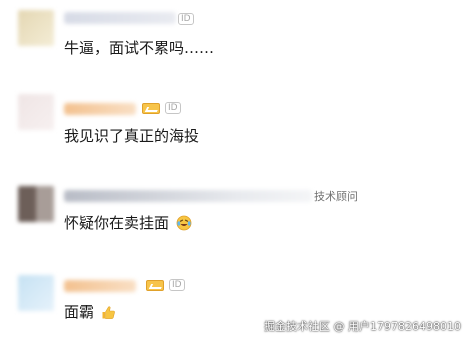  Describe the element at coordinates (362, 326) in the screenshot. I see `watermark: 掘金技术社区 @ 用户1797826498010` at that location.